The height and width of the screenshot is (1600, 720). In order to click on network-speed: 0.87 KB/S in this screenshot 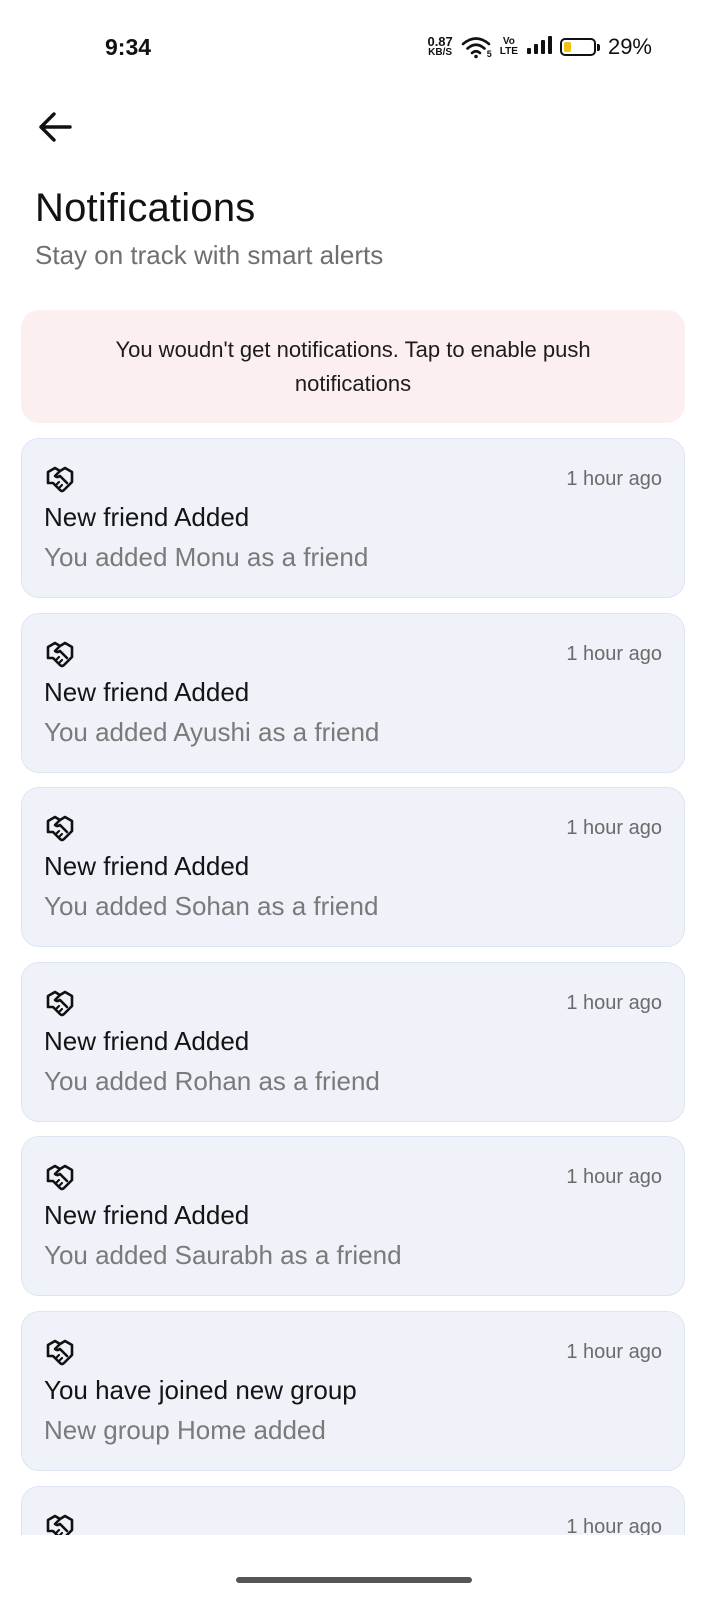, I will do `click(440, 46)`.